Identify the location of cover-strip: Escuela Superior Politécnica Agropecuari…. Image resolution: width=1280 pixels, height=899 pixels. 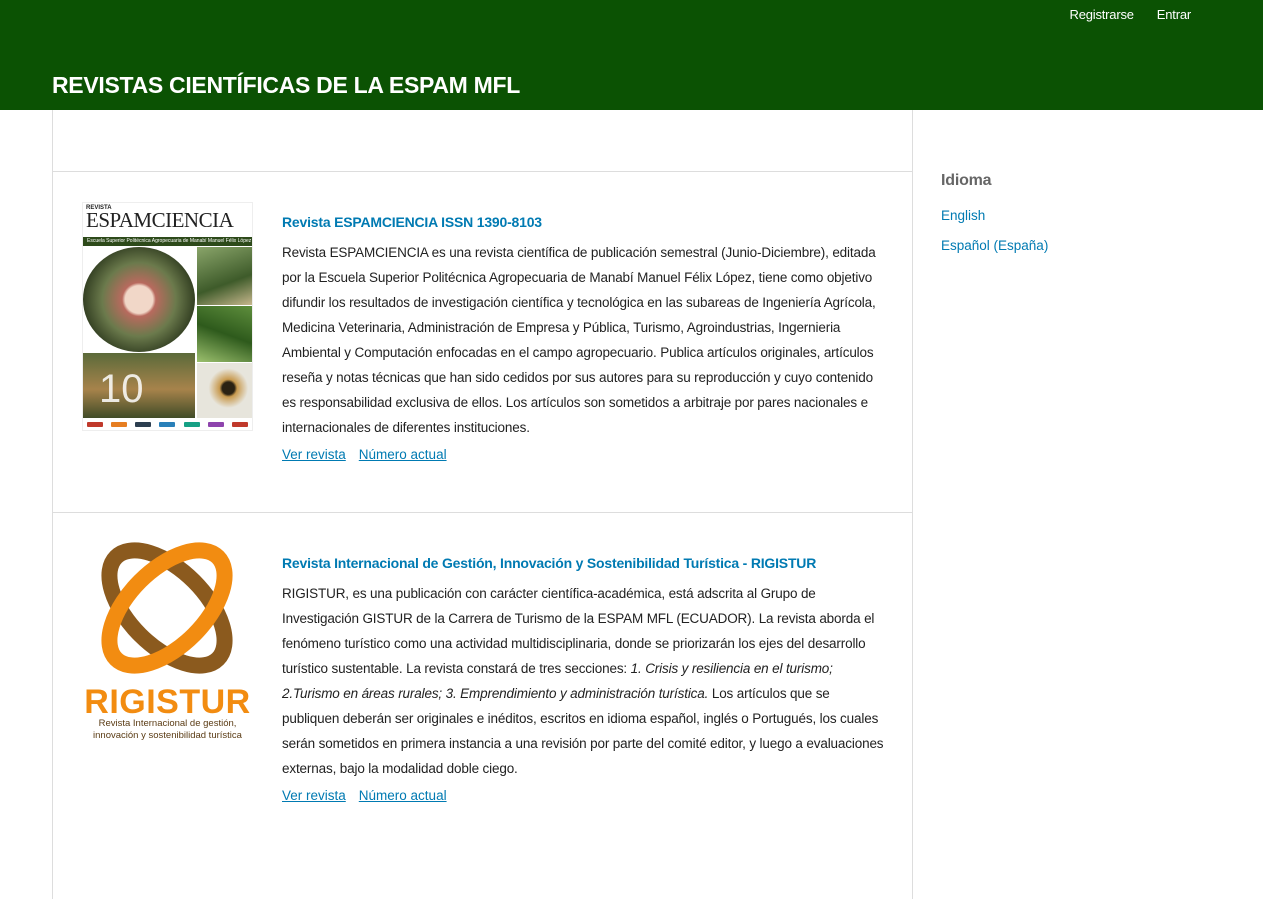
(167, 241).